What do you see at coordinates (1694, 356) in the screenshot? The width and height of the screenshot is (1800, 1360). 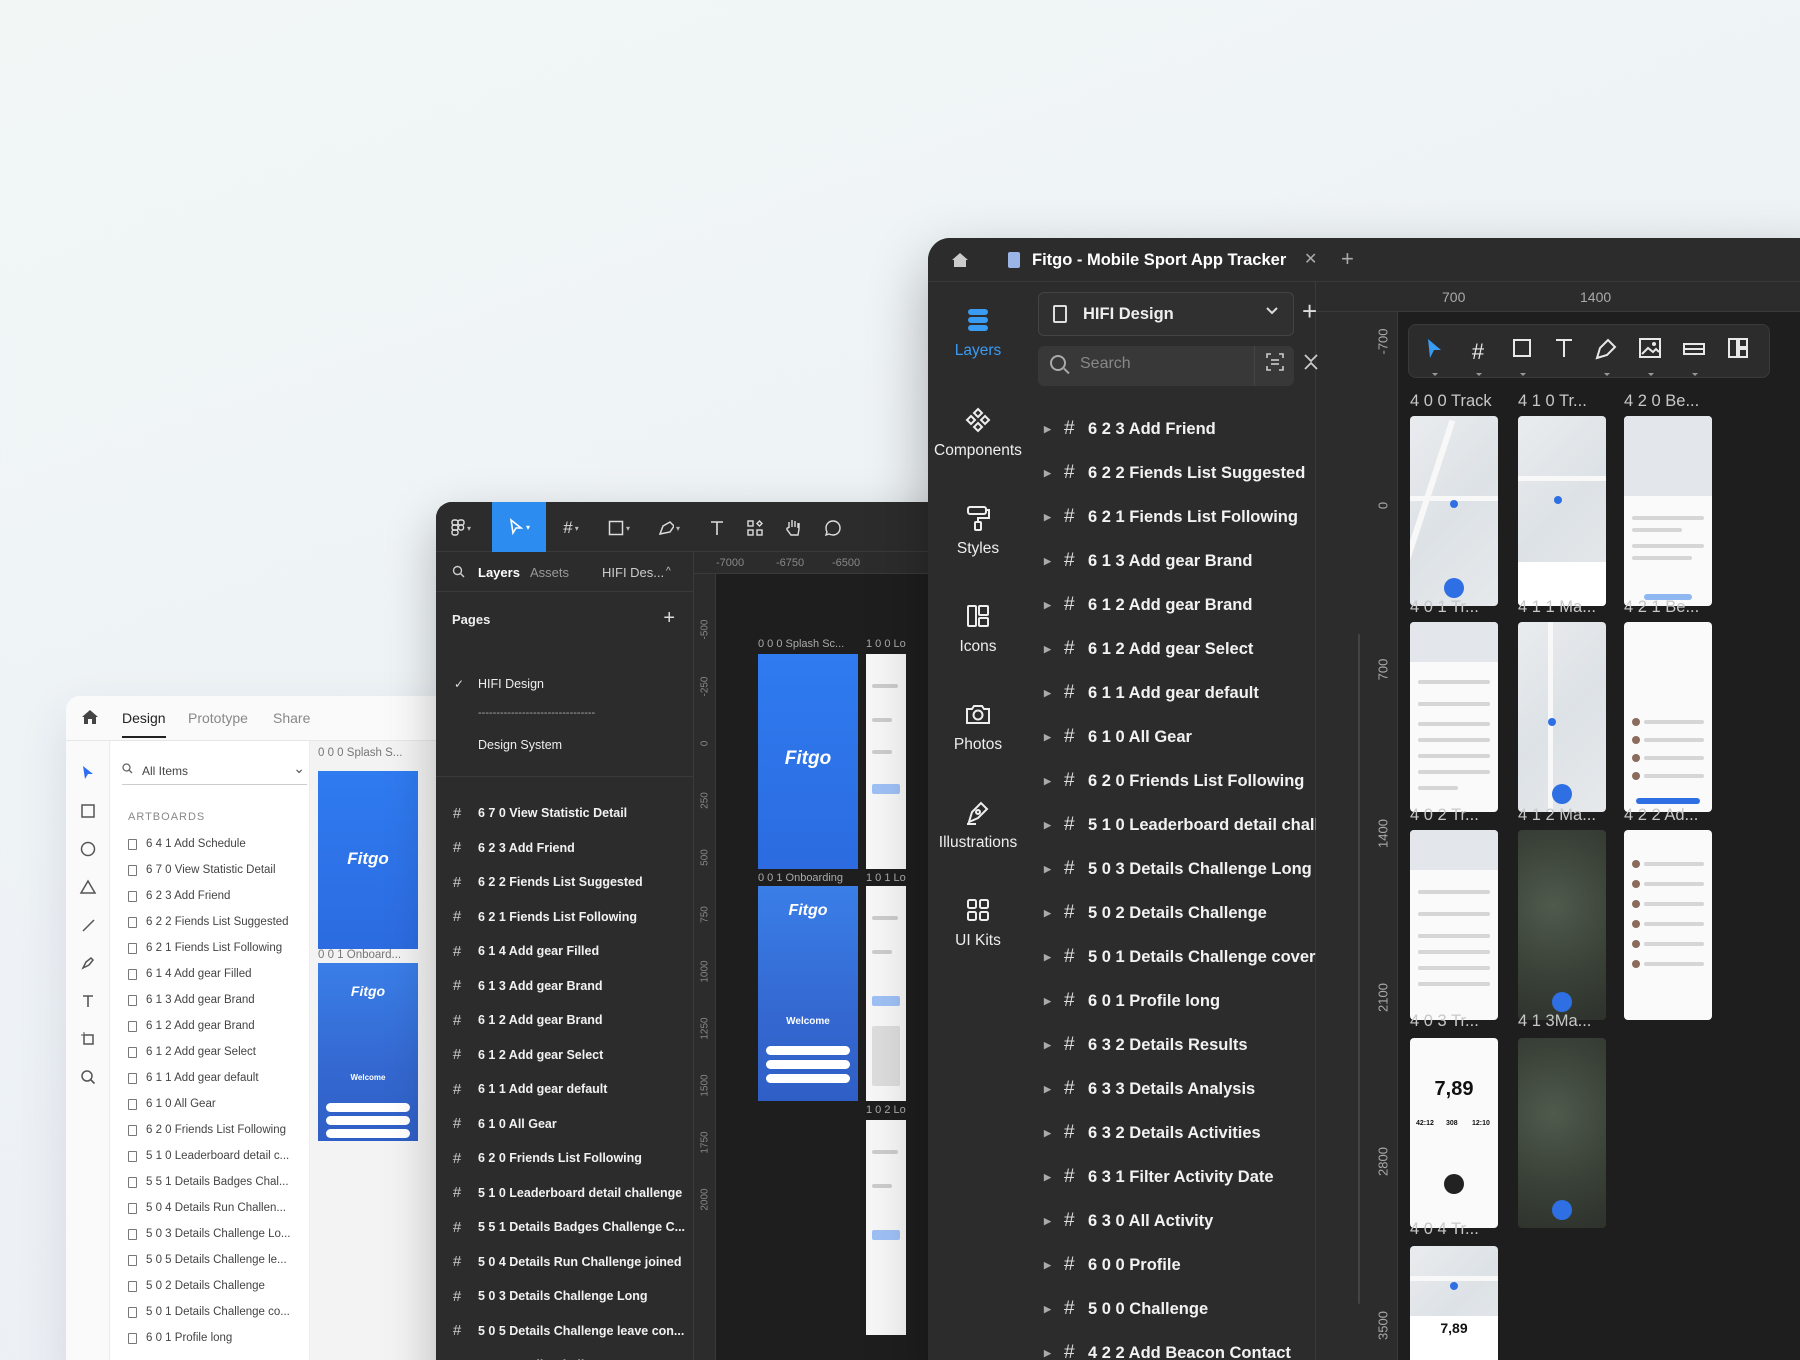 I see `component-tool-icon` at bounding box center [1694, 356].